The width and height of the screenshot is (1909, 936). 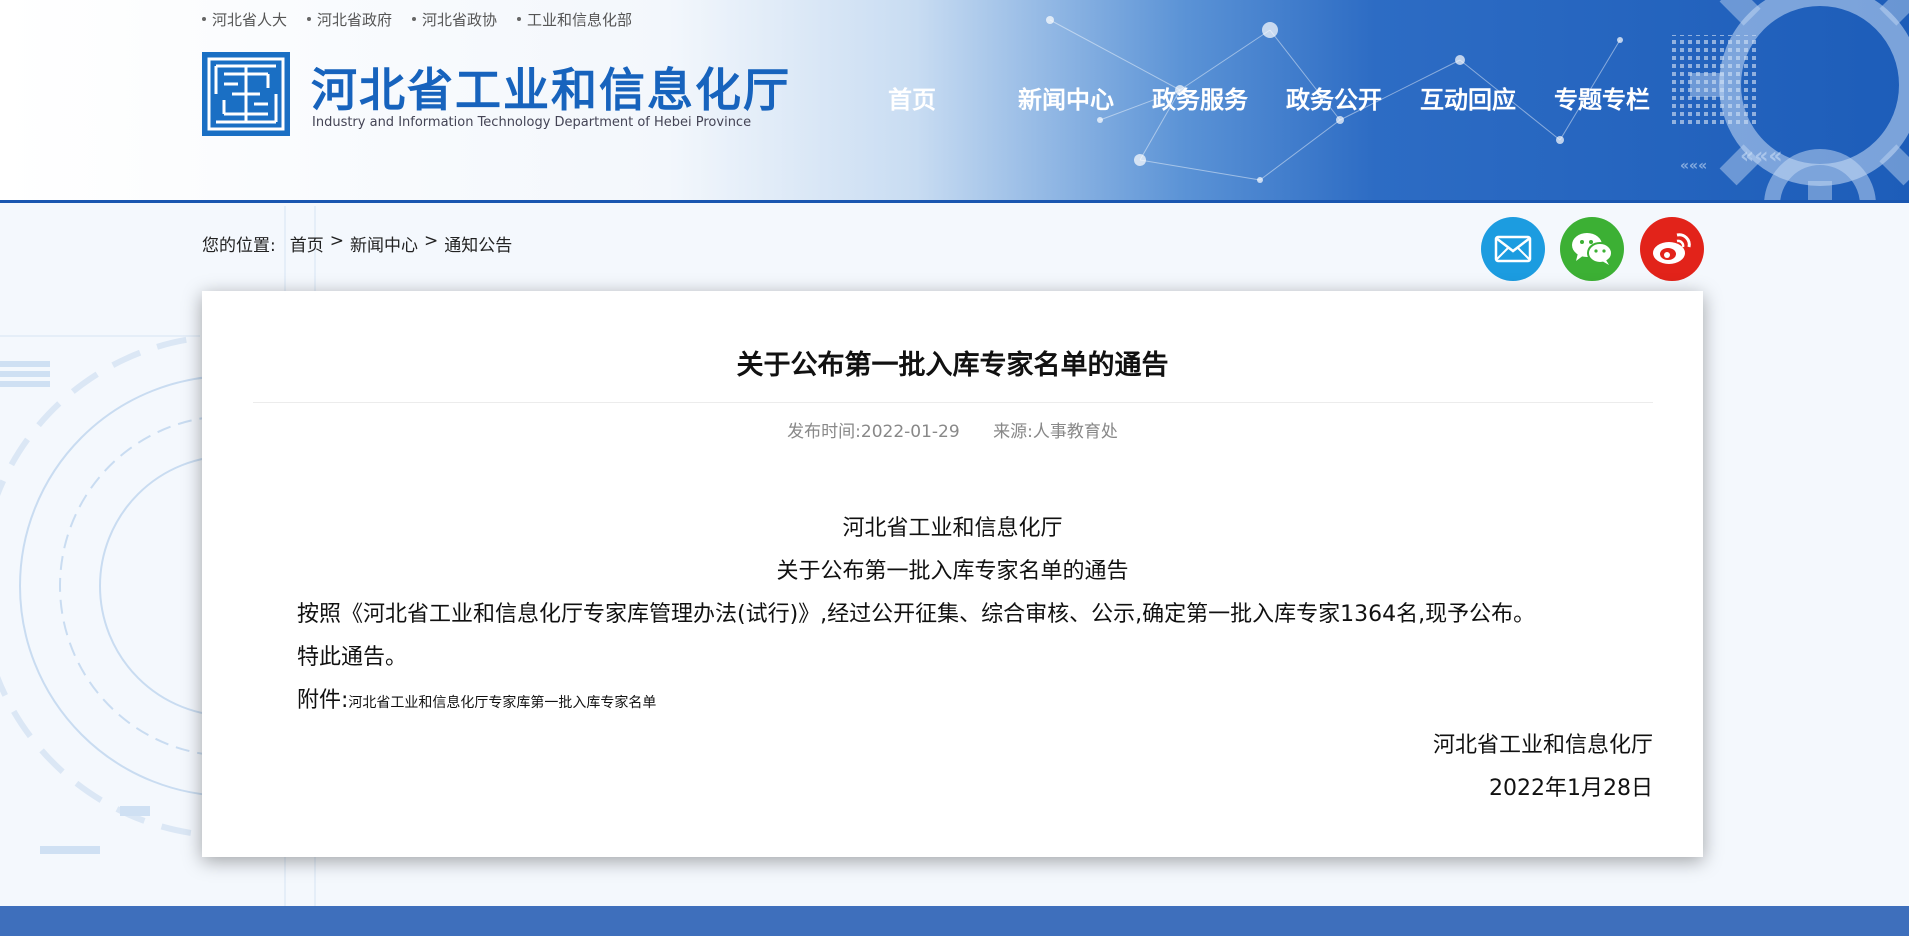 I want to click on weibo-icon, so click(x=1672, y=248).